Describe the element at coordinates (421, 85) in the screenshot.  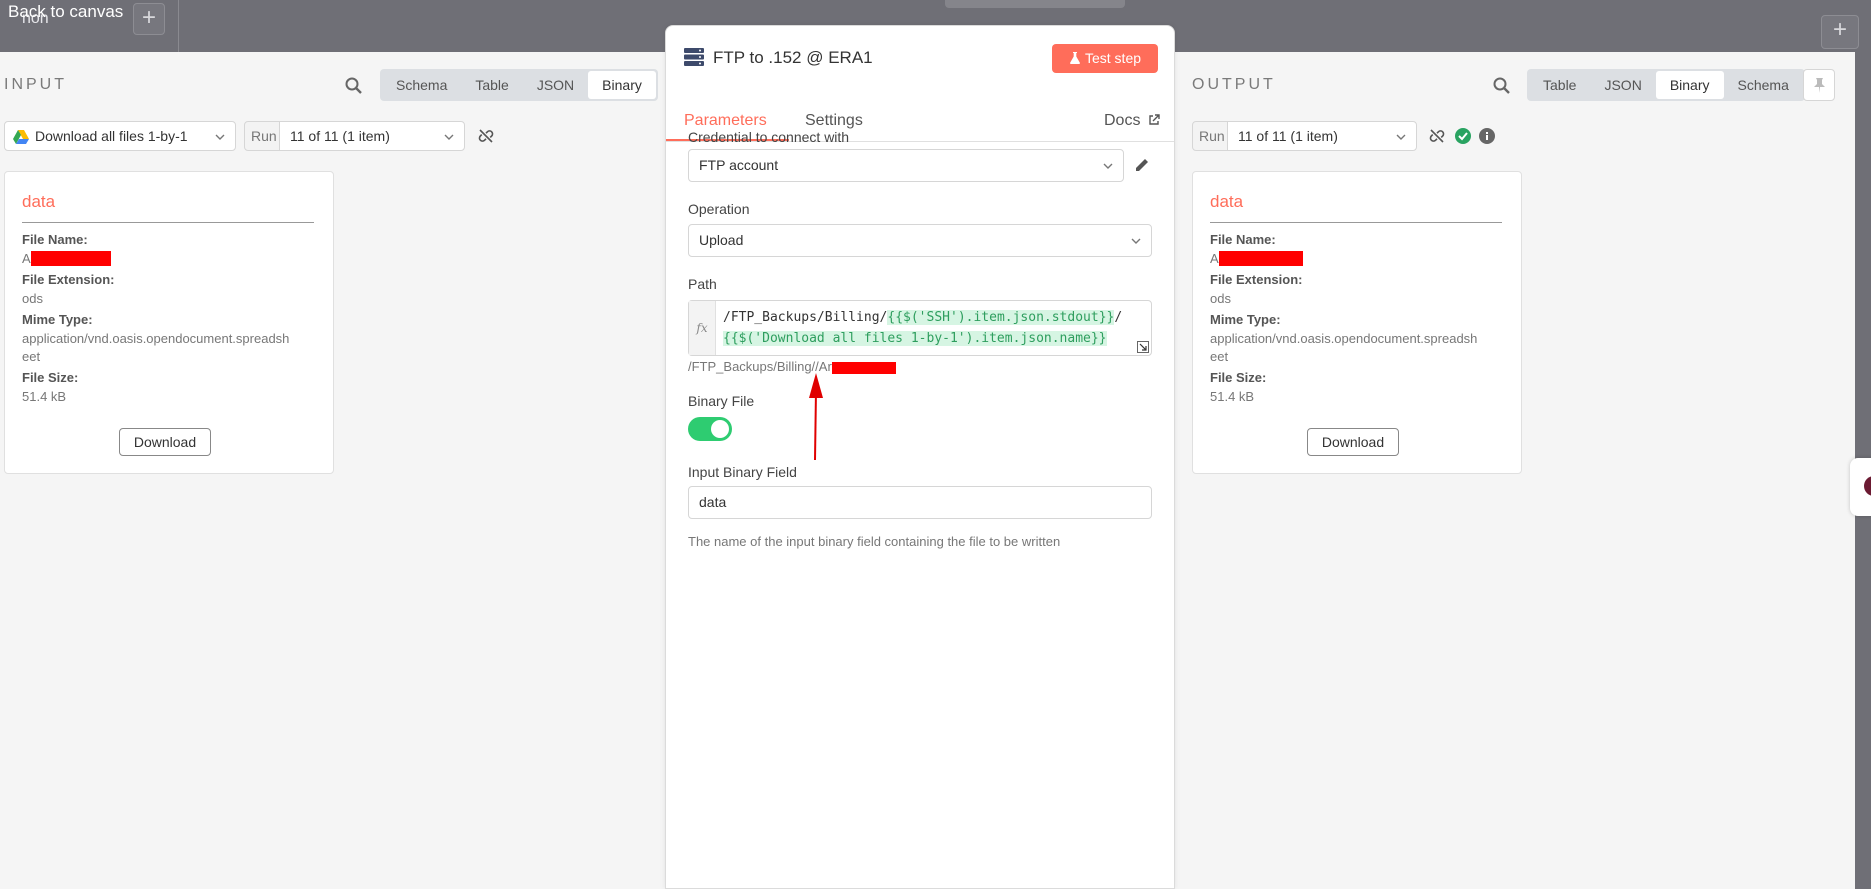
I see `input-tab-schema: Schema` at that location.